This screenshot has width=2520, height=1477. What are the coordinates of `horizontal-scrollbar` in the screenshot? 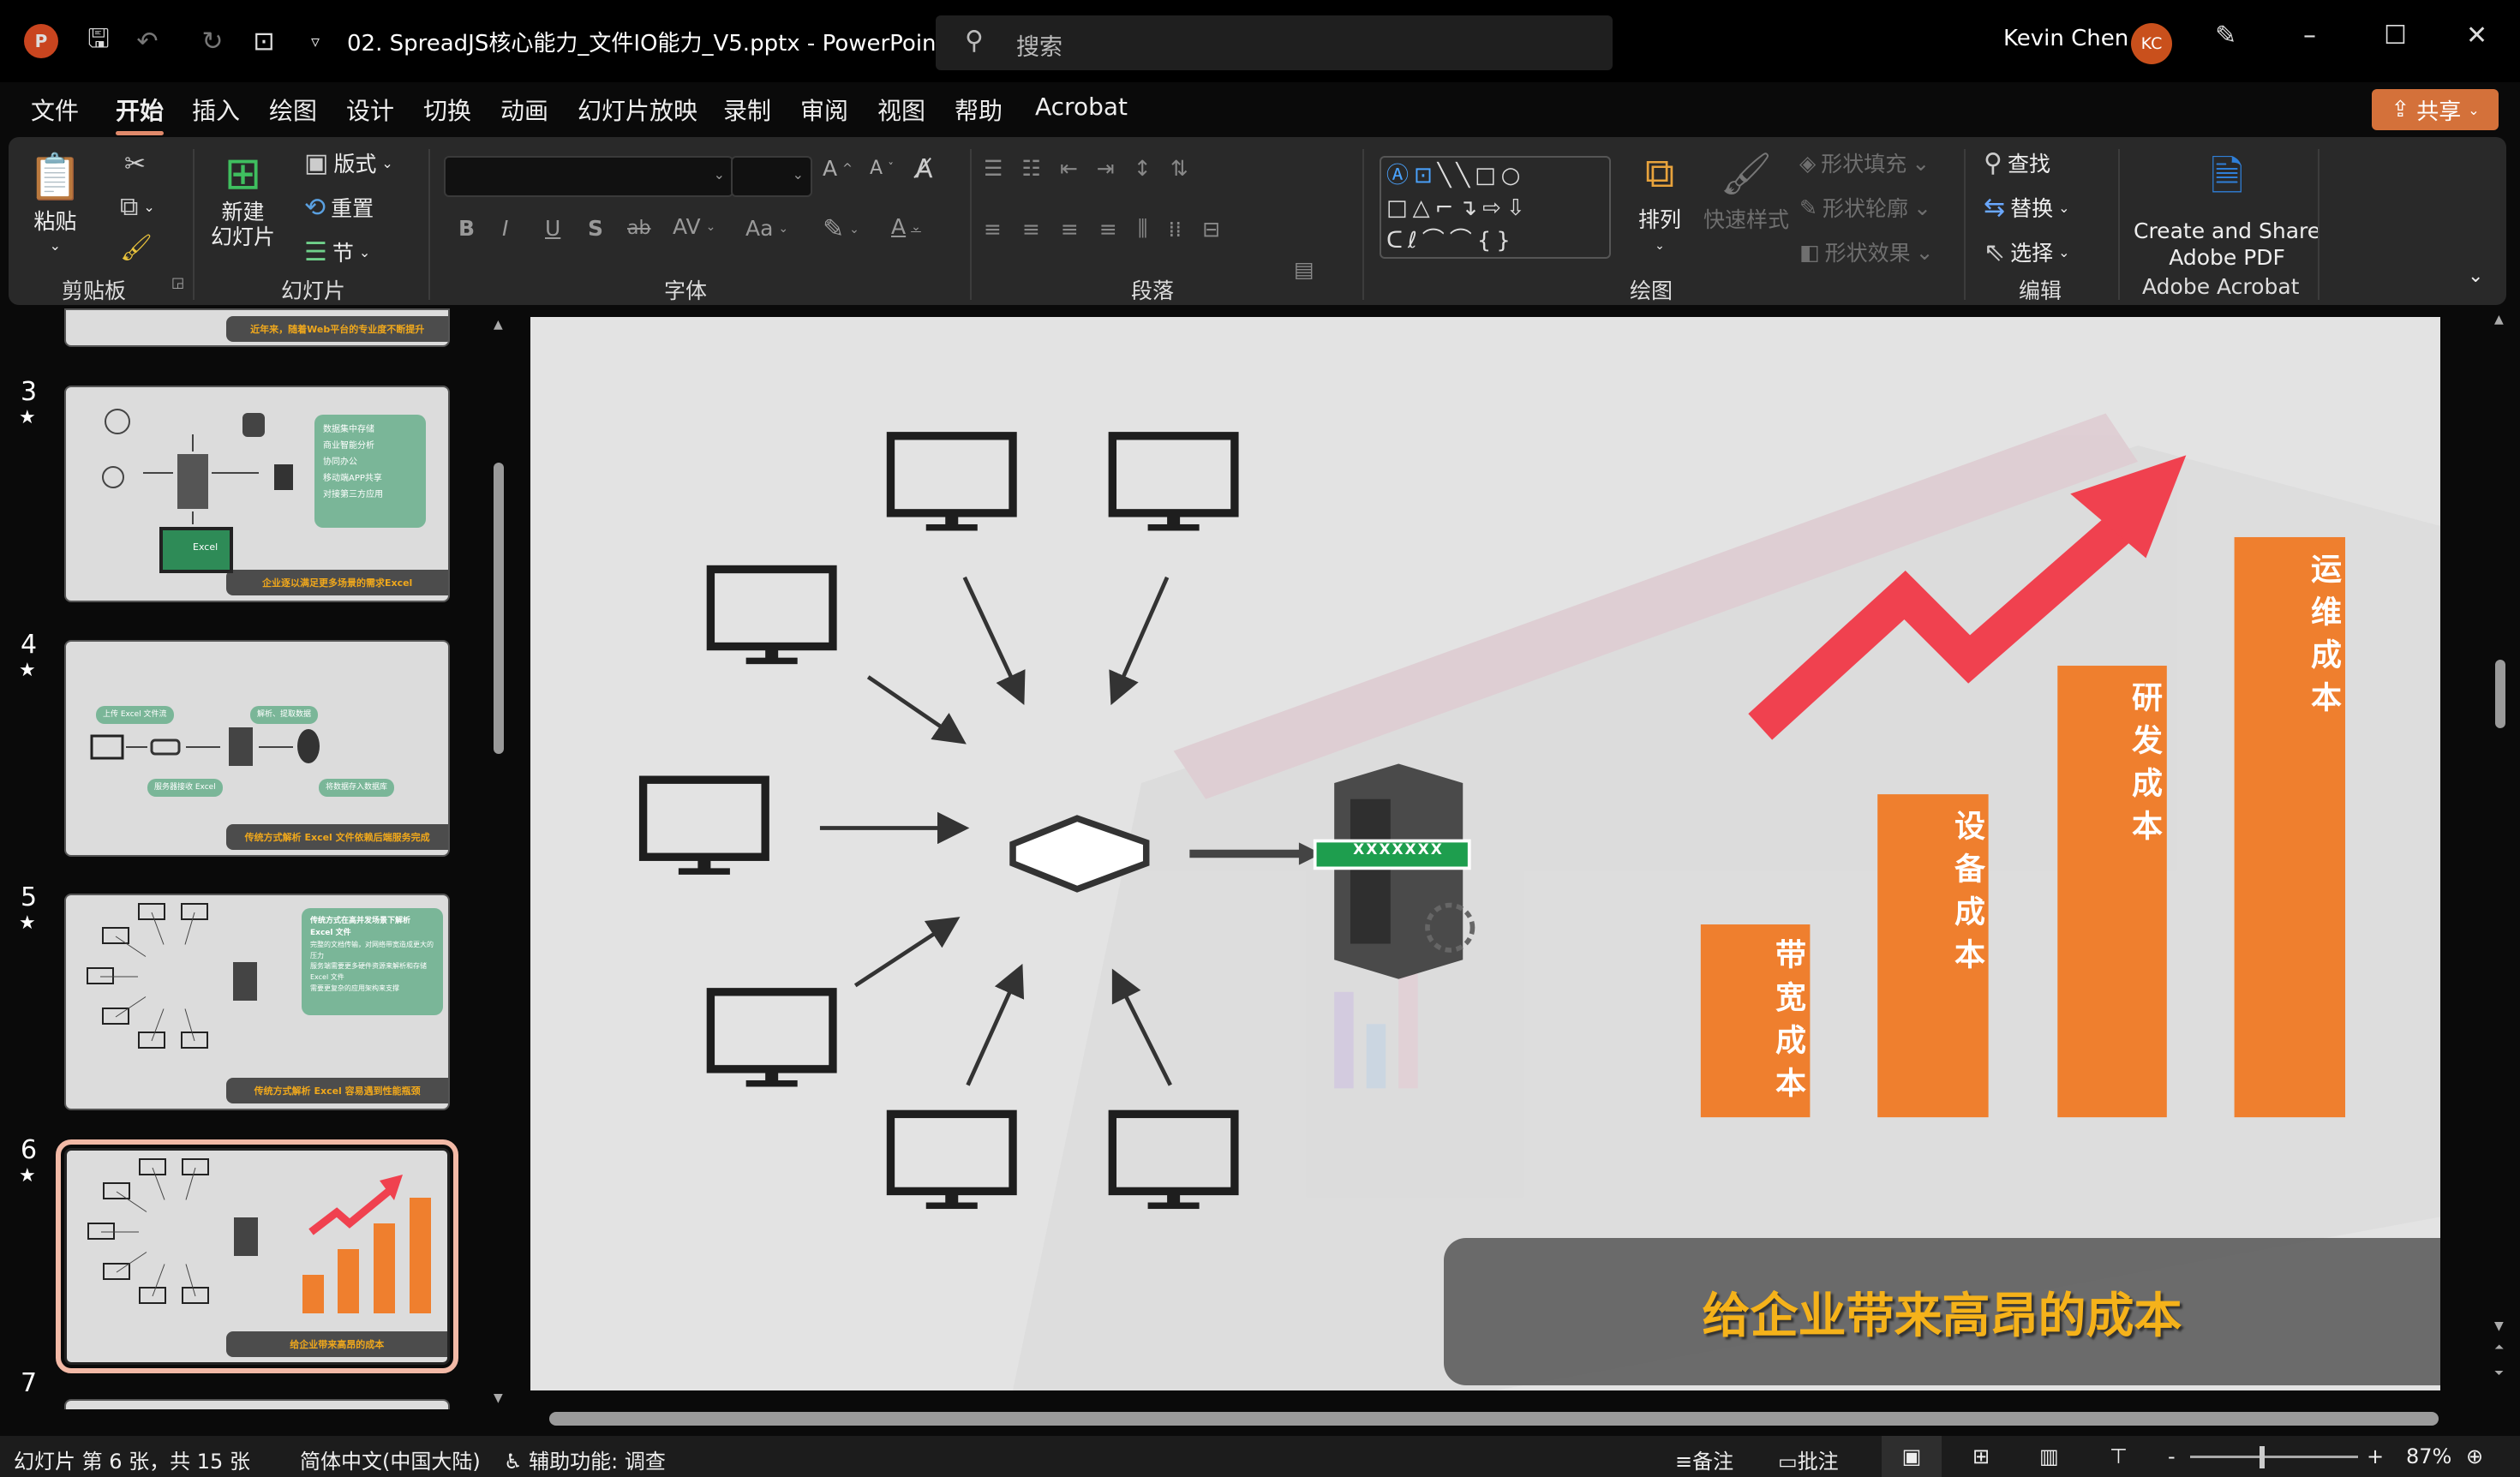 It's located at (1512, 1419).